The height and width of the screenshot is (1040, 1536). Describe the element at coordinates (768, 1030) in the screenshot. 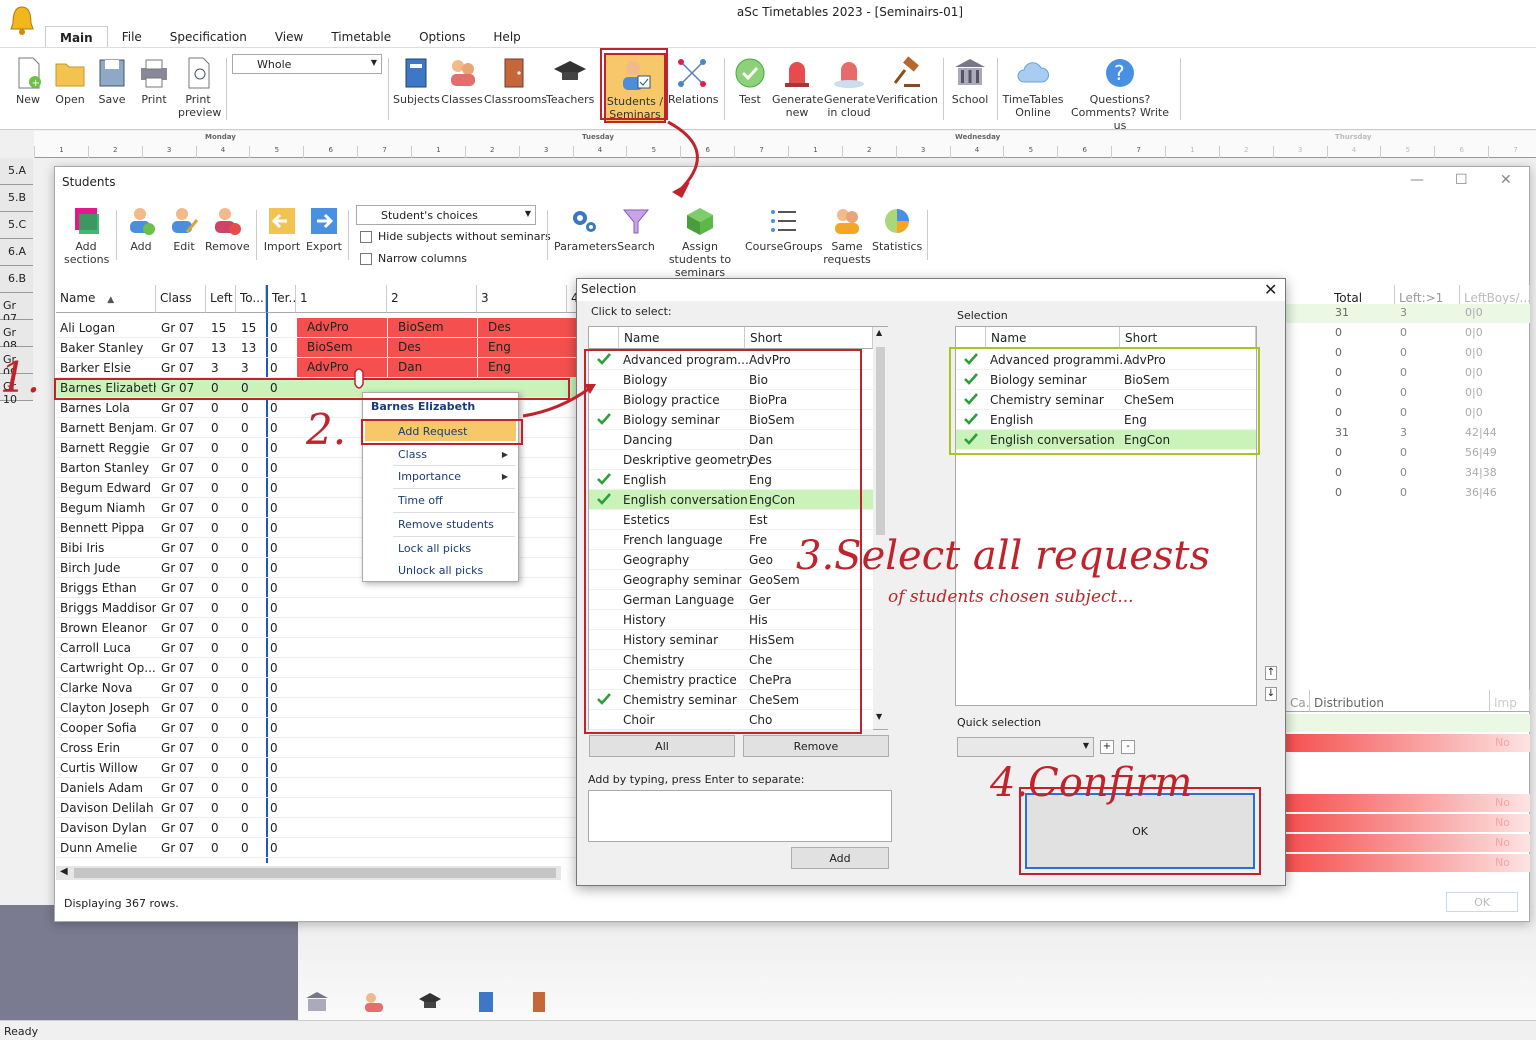

I see `status-bar: Ready` at that location.